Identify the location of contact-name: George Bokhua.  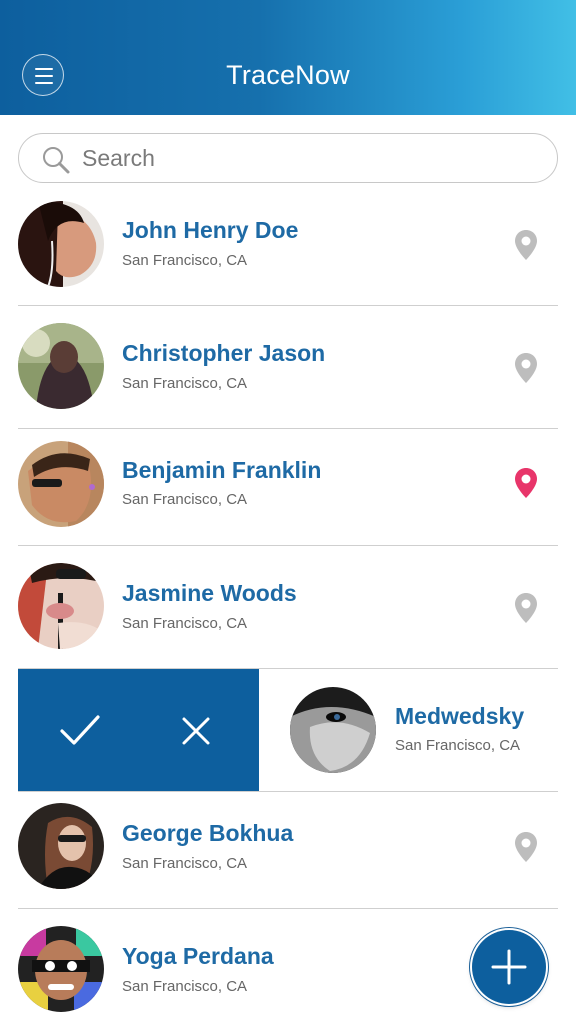
(208, 833).